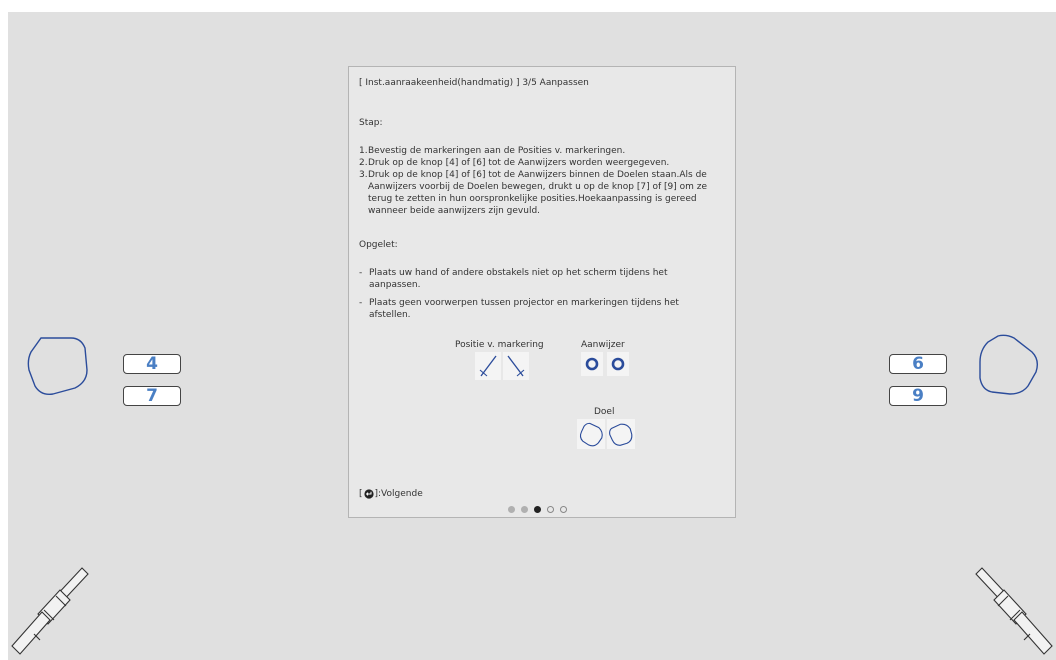  Describe the element at coordinates (361, 494) in the screenshot. I see `next-hint-bracket: [` at that location.